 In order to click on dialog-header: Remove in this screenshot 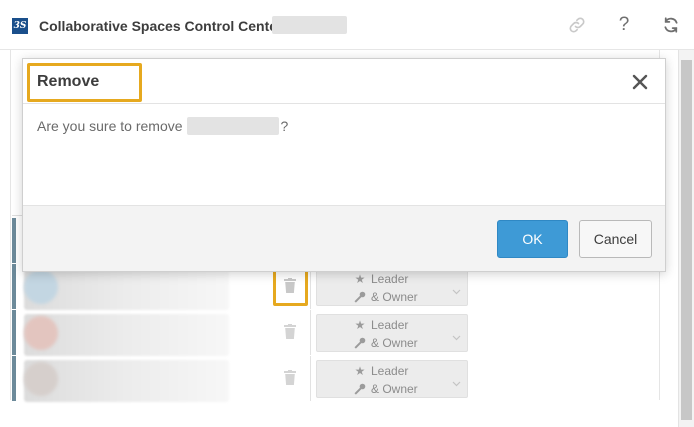, I will do `click(344, 81)`.